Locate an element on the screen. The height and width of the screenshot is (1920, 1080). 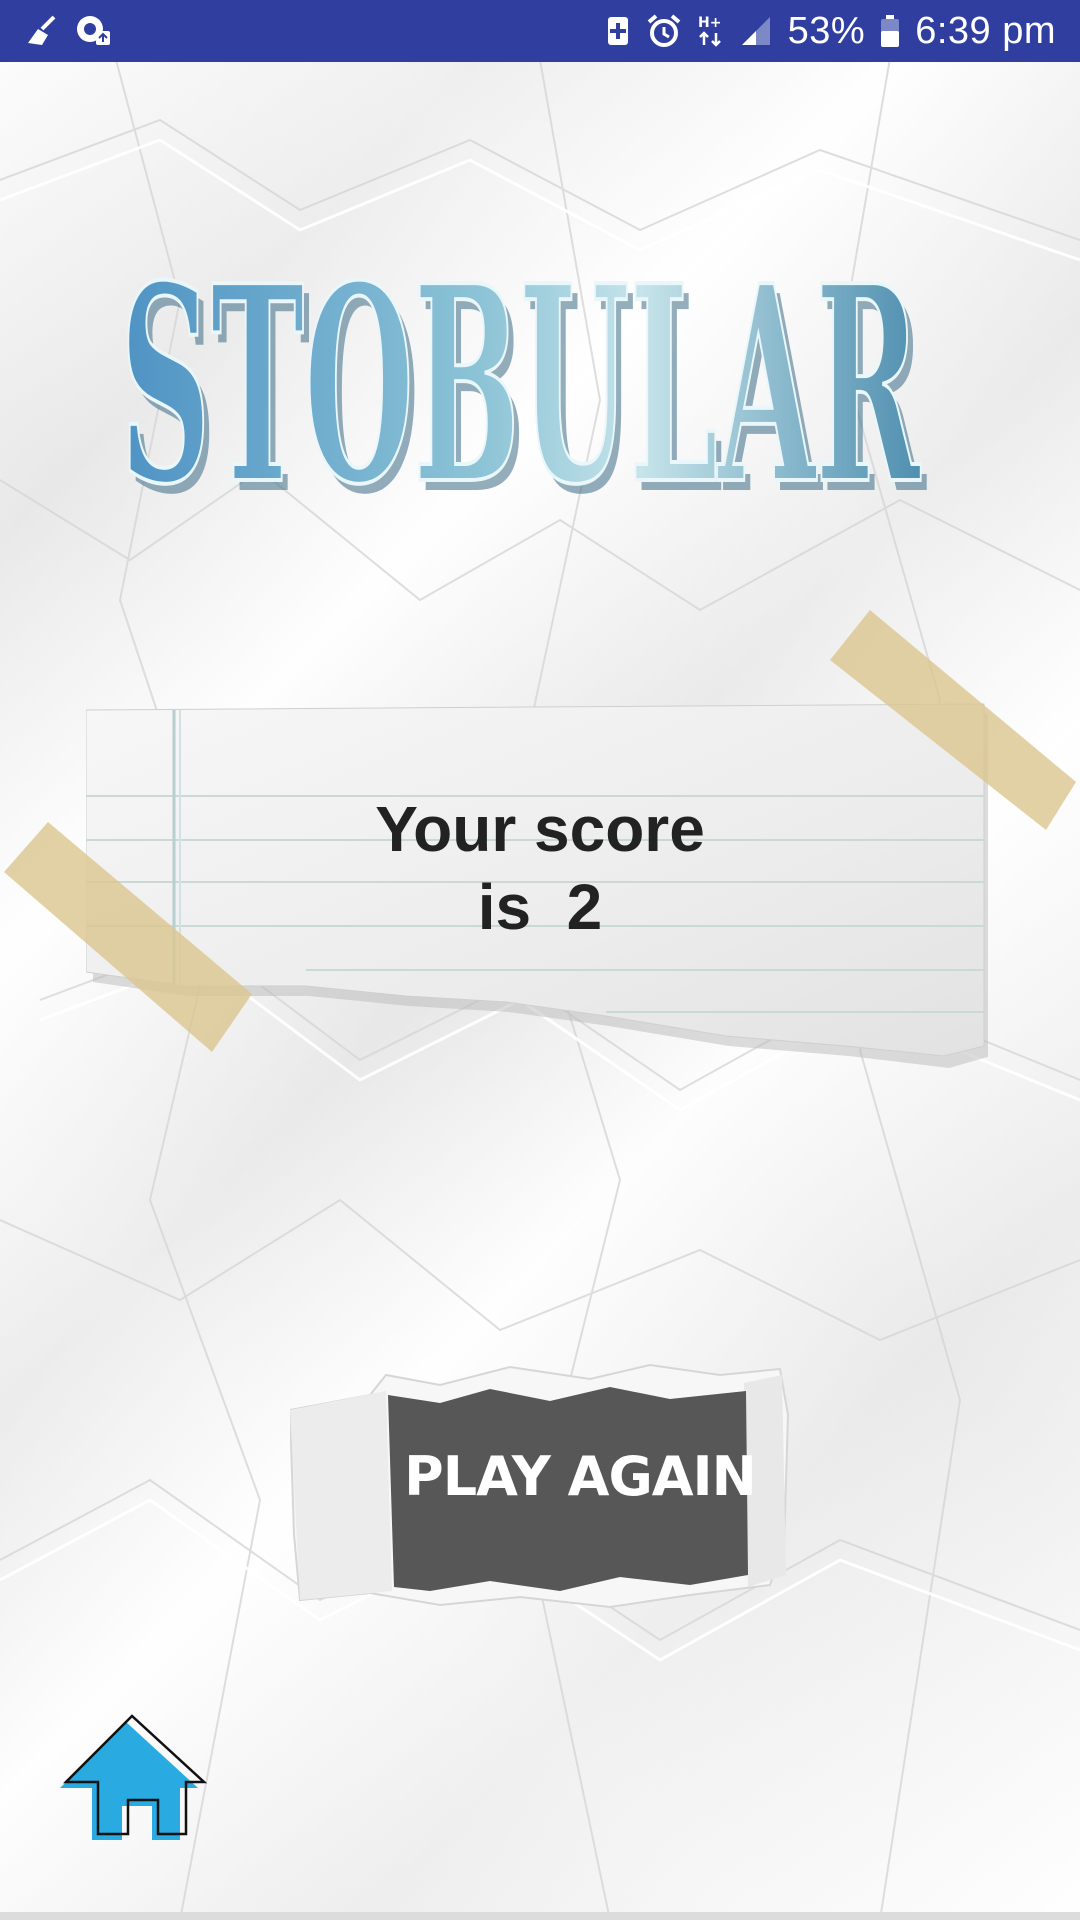
score-line-2: is 2 is located at coordinates (540, 907).